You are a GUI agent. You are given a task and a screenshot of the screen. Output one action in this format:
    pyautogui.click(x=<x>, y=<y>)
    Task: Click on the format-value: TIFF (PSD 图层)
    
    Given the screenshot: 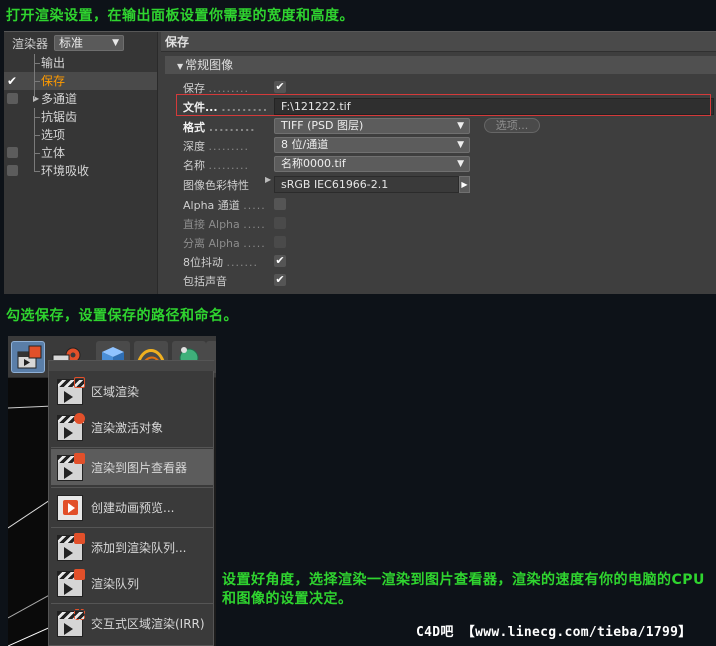 What is the action you would take?
    pyautogui.click(x=322, y=125)
    